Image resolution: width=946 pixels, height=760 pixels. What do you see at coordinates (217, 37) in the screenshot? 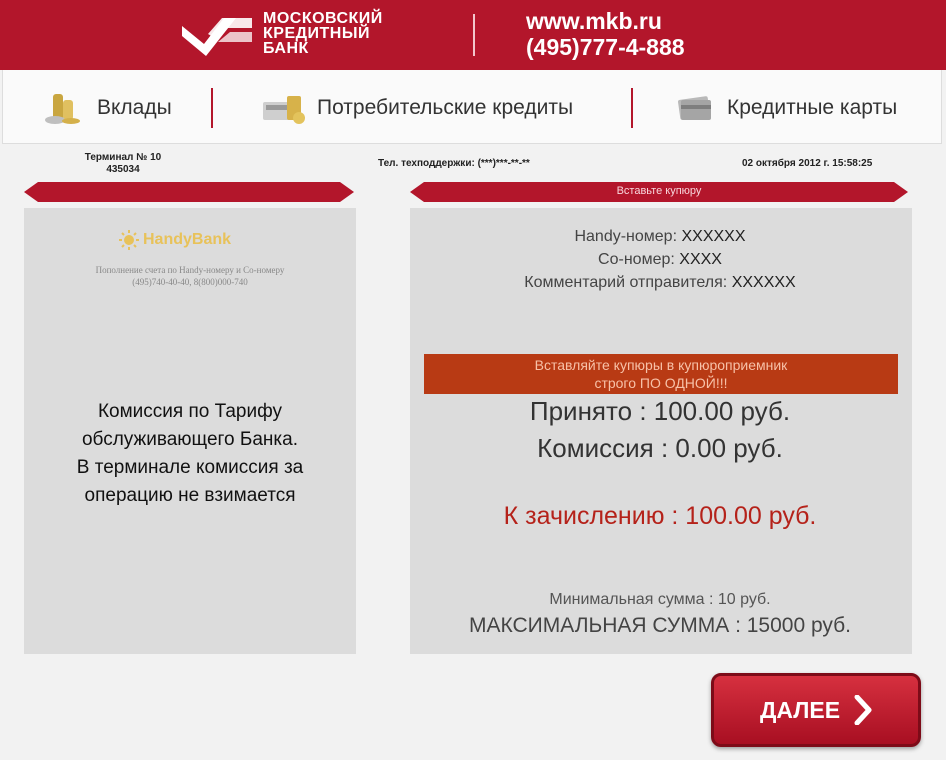
I see `bank-logo-icon` at bounding box center [217, 37].